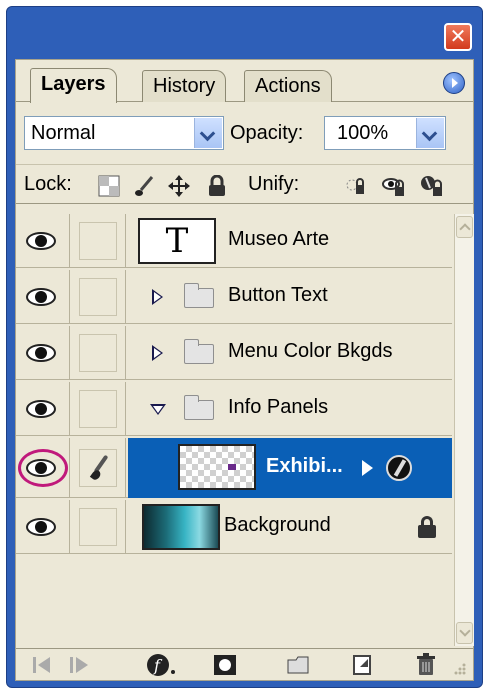 The width and height of the screenshot is (489, 694). Describe the element at coordinates (278, 407) in the screenshot. I see `layer-name: Info Panels` at that location.